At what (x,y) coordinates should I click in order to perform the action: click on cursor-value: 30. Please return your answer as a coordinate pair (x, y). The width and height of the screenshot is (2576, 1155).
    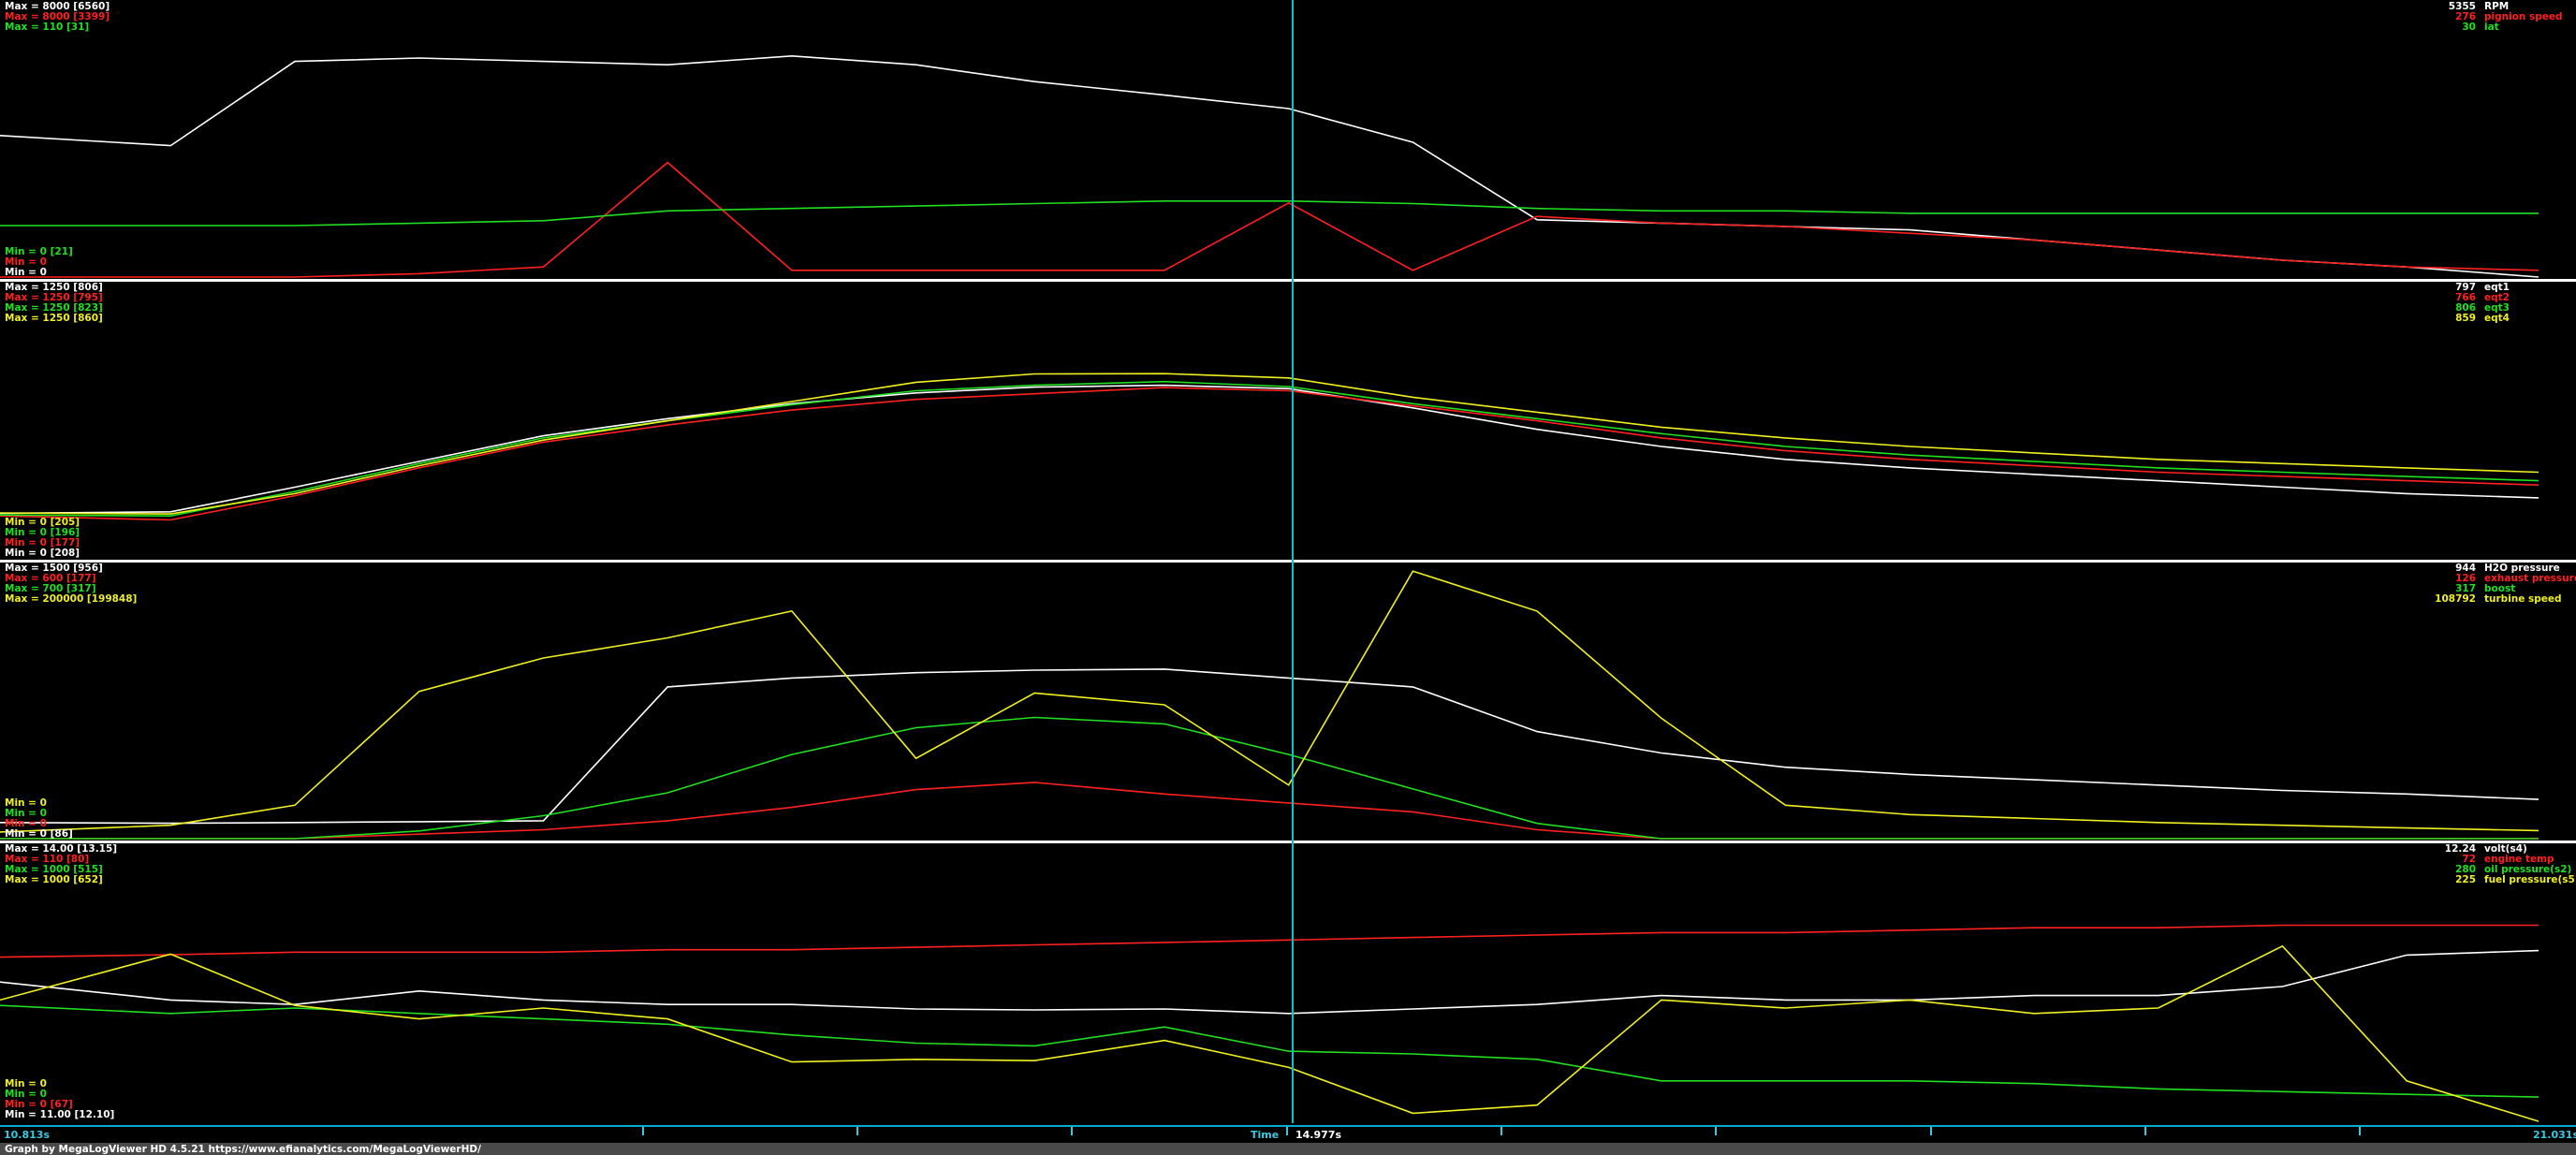
    Looking at the image, I should click on (2469, 28).